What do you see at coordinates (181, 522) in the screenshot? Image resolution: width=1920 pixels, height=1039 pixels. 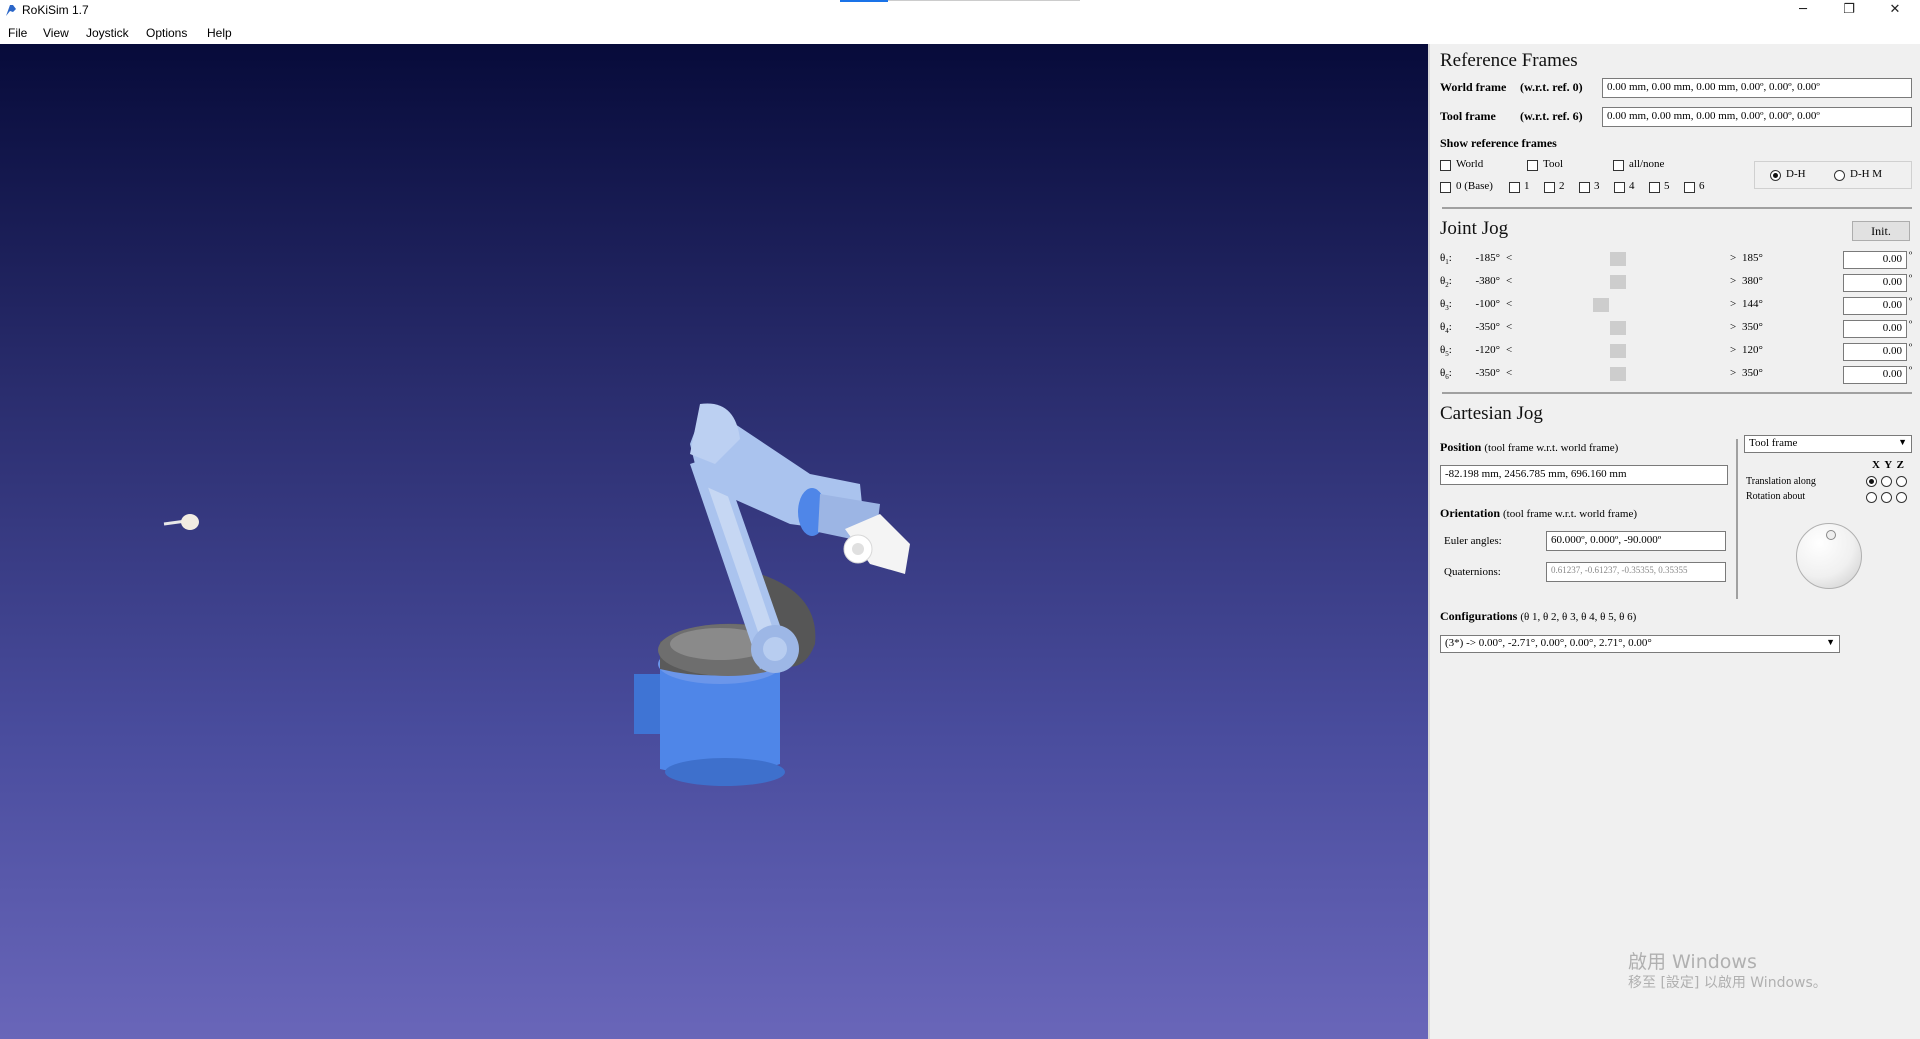 I see `tool-object` at bounding box center [181, 522].